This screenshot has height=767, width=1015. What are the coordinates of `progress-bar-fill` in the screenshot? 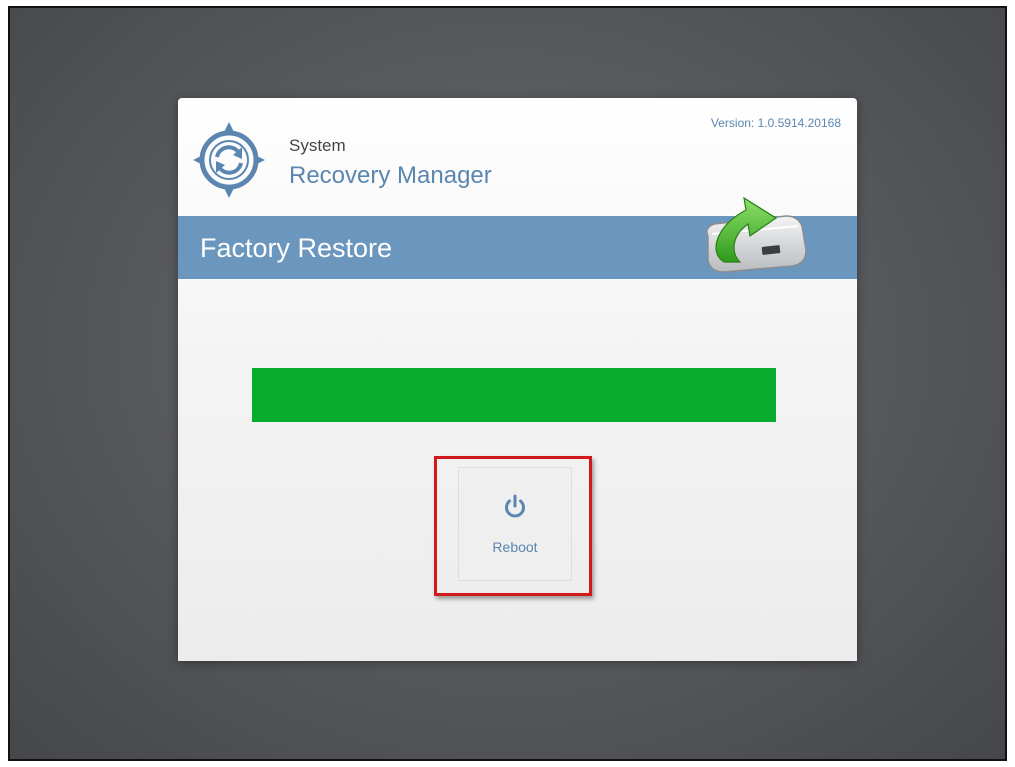 It's located at (514, 395).